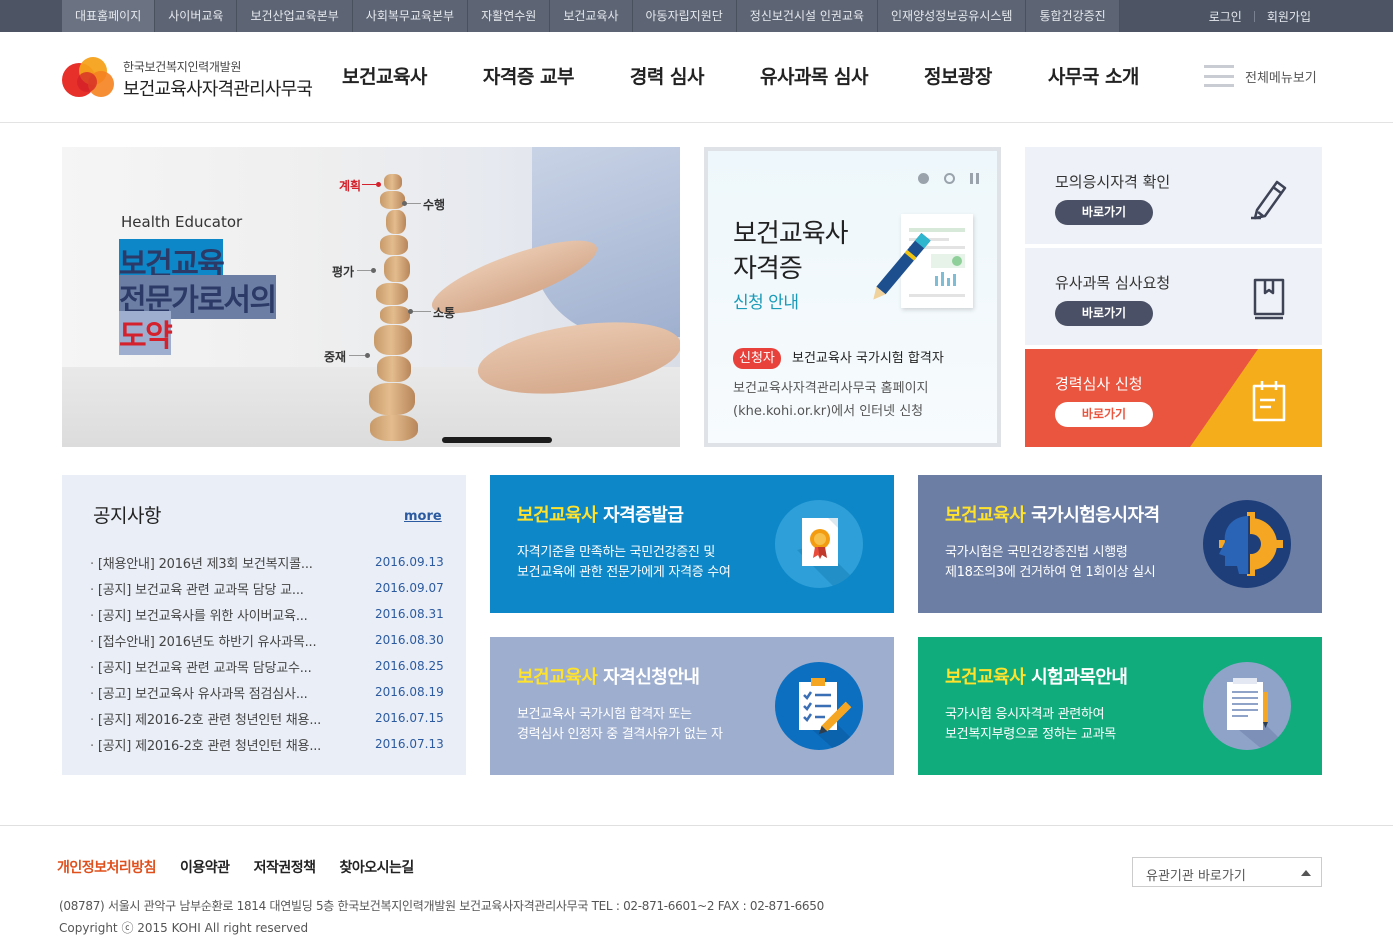  Describe the element at coordinates (1289, 16) in the screenshot. I see `join-link: 회원가입` at that location.